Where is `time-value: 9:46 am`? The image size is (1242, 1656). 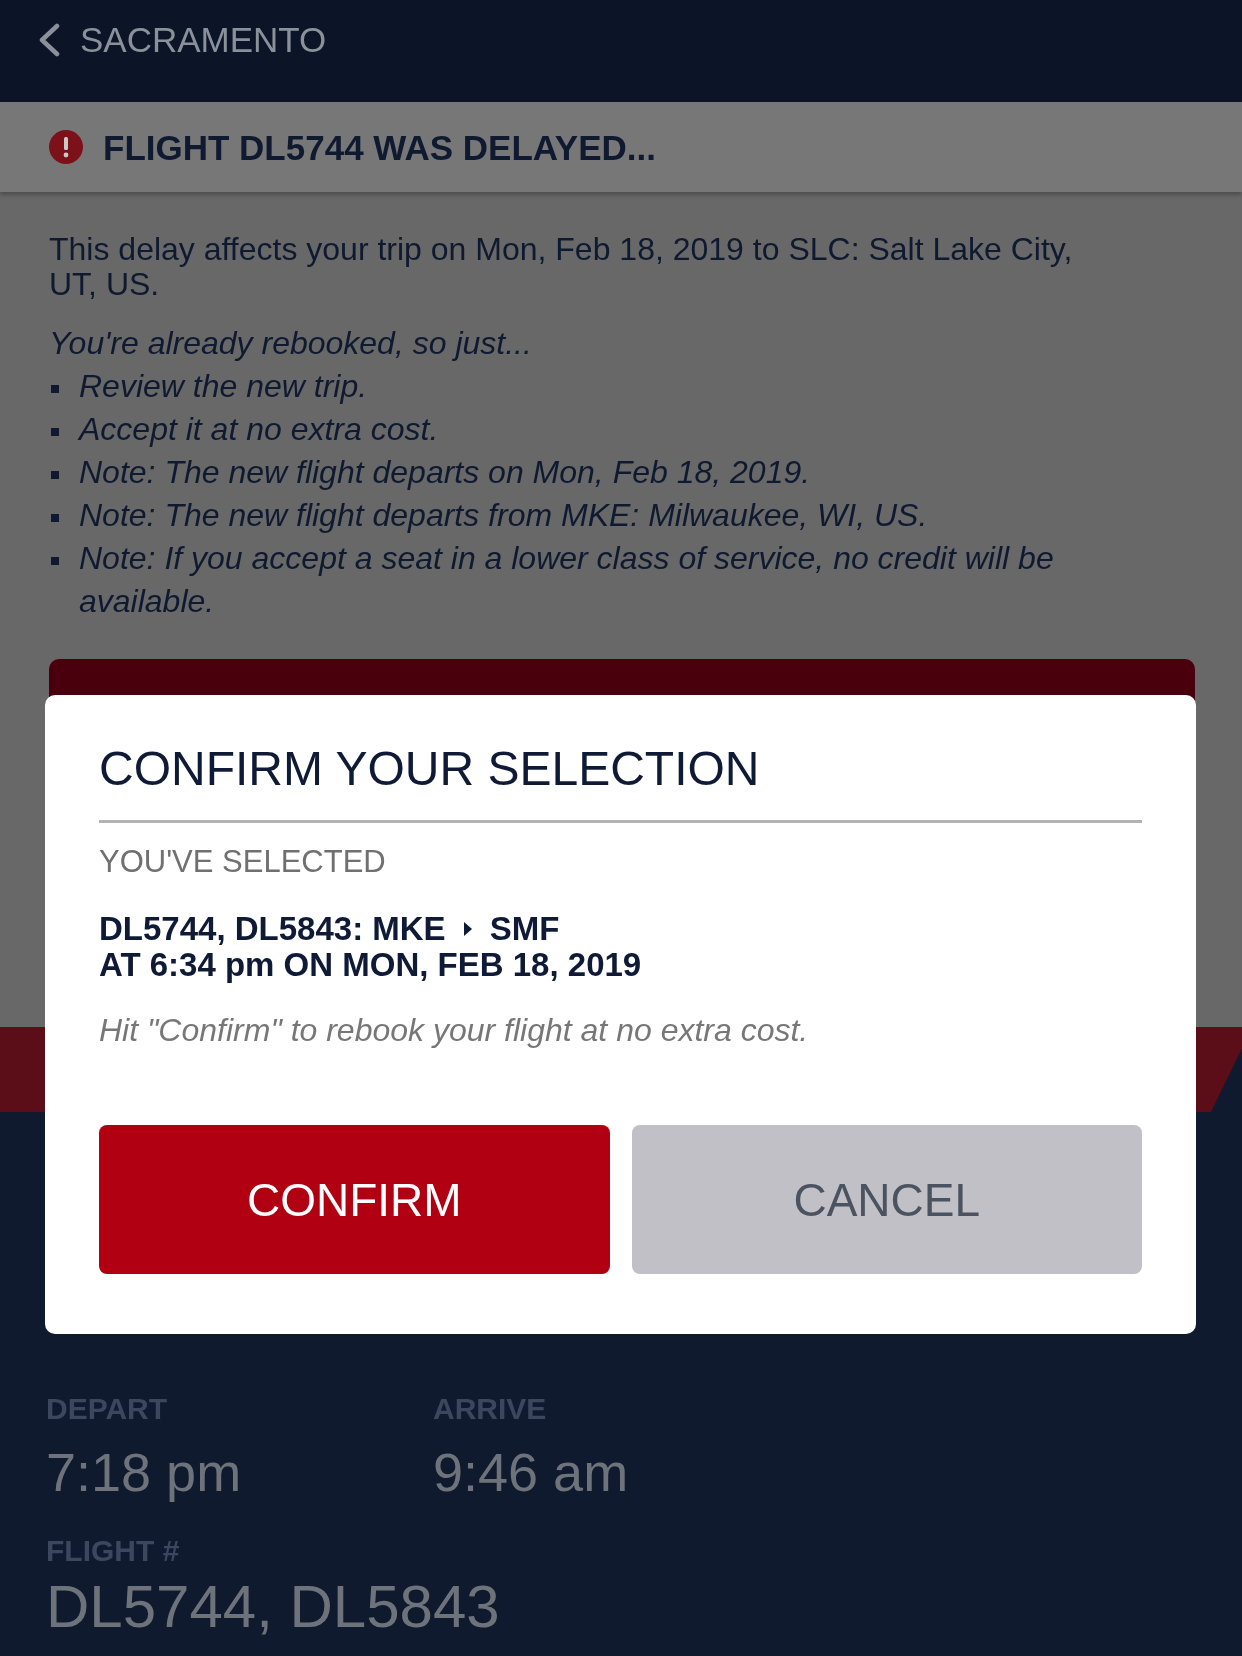 time-value: 9:46 am is located at coordinates (531, 1472).